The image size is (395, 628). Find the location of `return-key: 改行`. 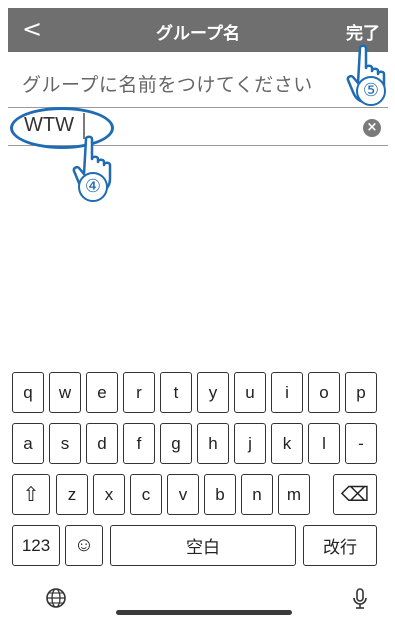

return-key: 改行 is located at coordinates (340, 545).